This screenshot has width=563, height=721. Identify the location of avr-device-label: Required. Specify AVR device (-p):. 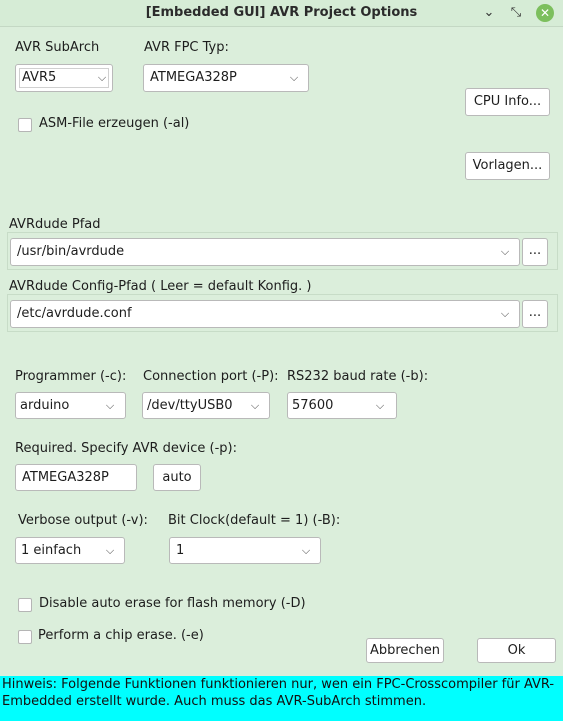
(126, 448).